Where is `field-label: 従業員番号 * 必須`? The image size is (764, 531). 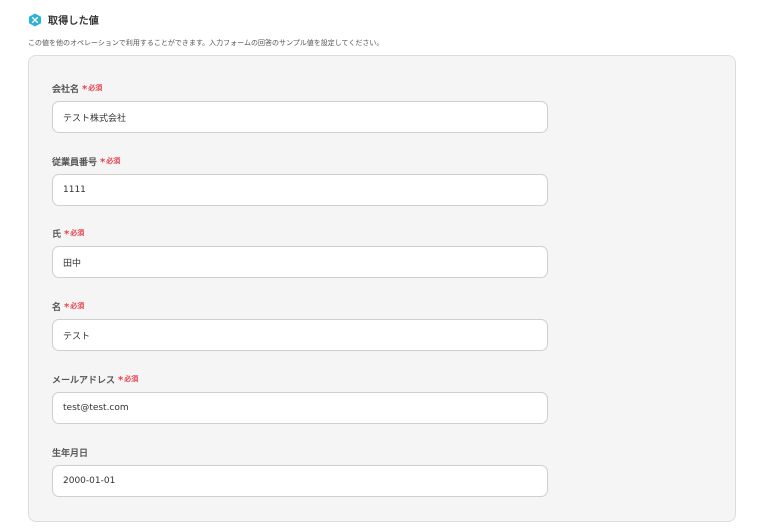 field-label: 従業員番号 * 必須 is located at coordinates (86, 161).